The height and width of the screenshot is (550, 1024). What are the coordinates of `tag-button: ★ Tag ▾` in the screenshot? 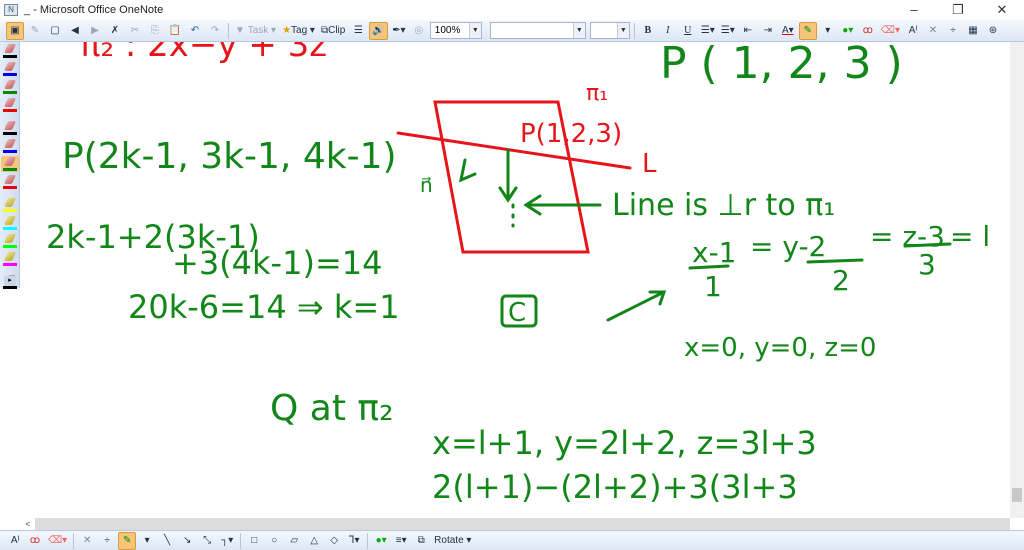 It's located at (298, 31).